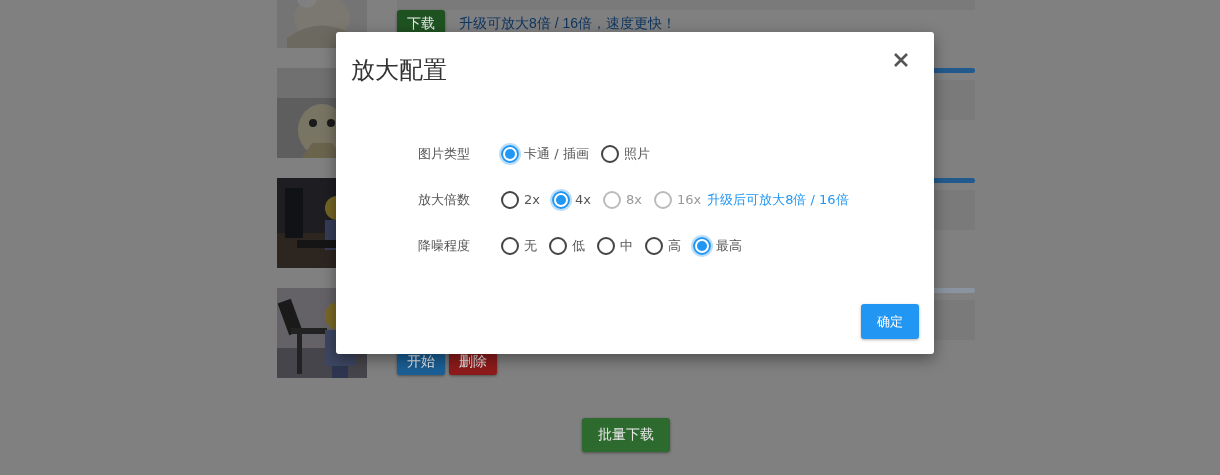 This screenshot has height=475, width=1220. Describe the element at coordinates (890, 321) in the screenshot. I see `confirm-button: 确定` at that location.